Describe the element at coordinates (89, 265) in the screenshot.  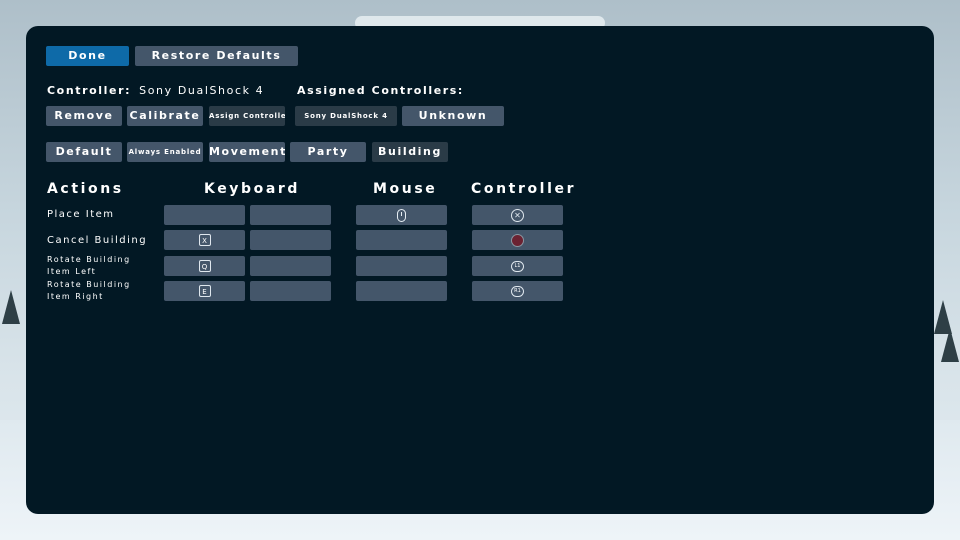
I see `action-label: Rotate Building Item Left` at that location.